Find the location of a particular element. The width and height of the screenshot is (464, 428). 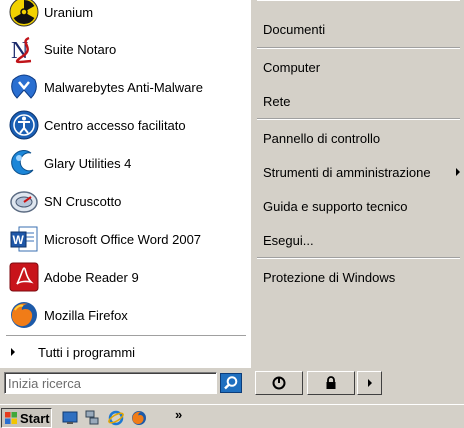

malwarebytes-icon is located at coordinates (24, 87).